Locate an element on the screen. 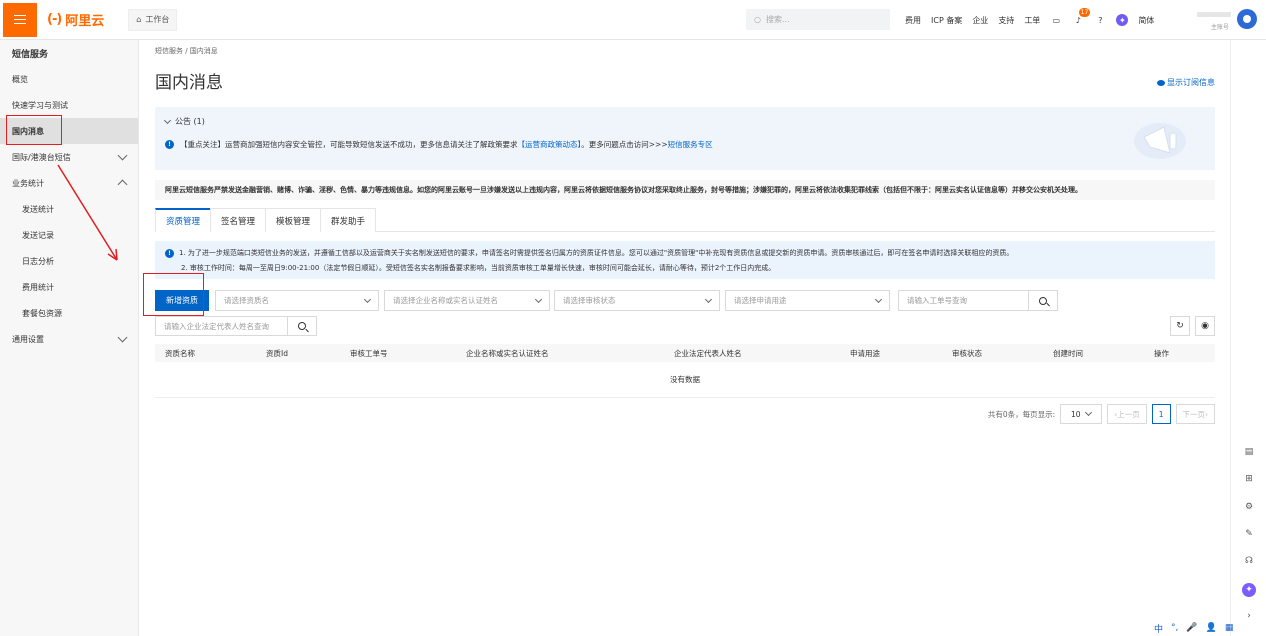  refresh-button: ↻ is located at coordinates (1180, 326).